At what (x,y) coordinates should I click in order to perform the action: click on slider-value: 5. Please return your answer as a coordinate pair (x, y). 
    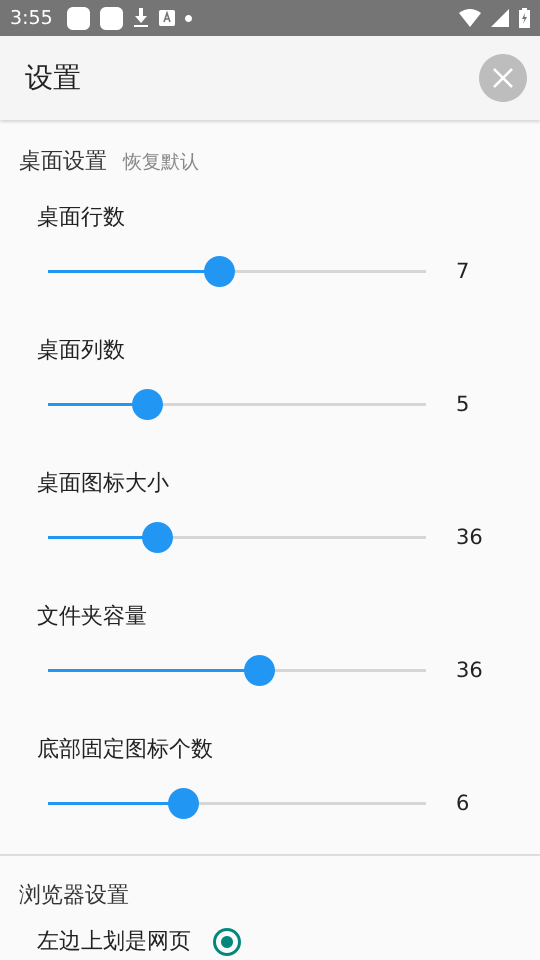
    Looking at the image, I should click on (463, 404).